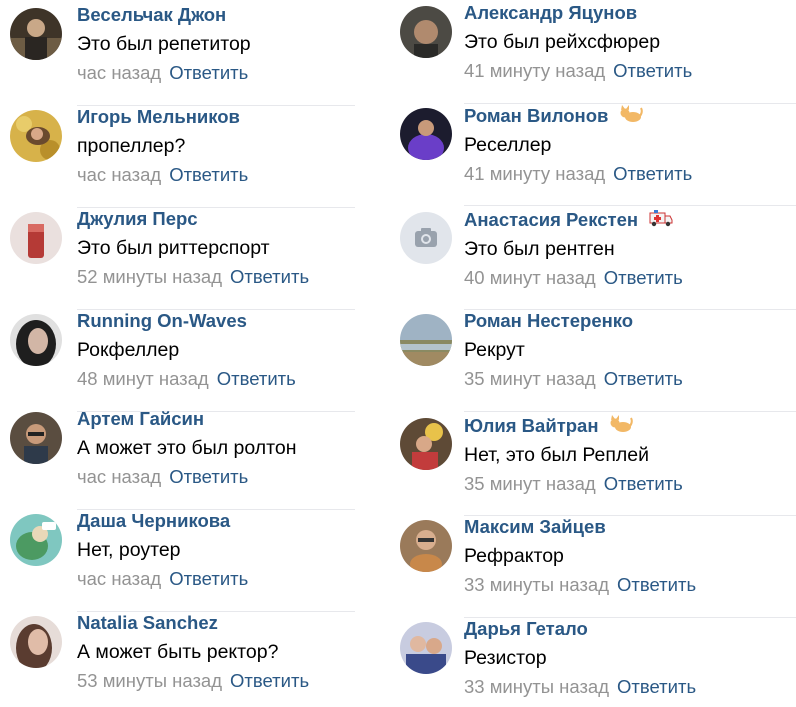 The height and width of the screenshot is (707, 796). I want to click on author-name: Роман Нестеренко, so click(548, 321).